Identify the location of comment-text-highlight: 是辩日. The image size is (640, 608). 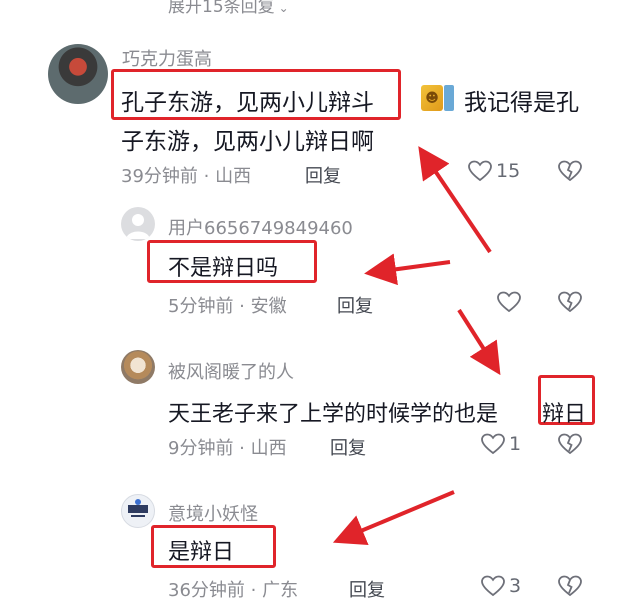
(201, 552).